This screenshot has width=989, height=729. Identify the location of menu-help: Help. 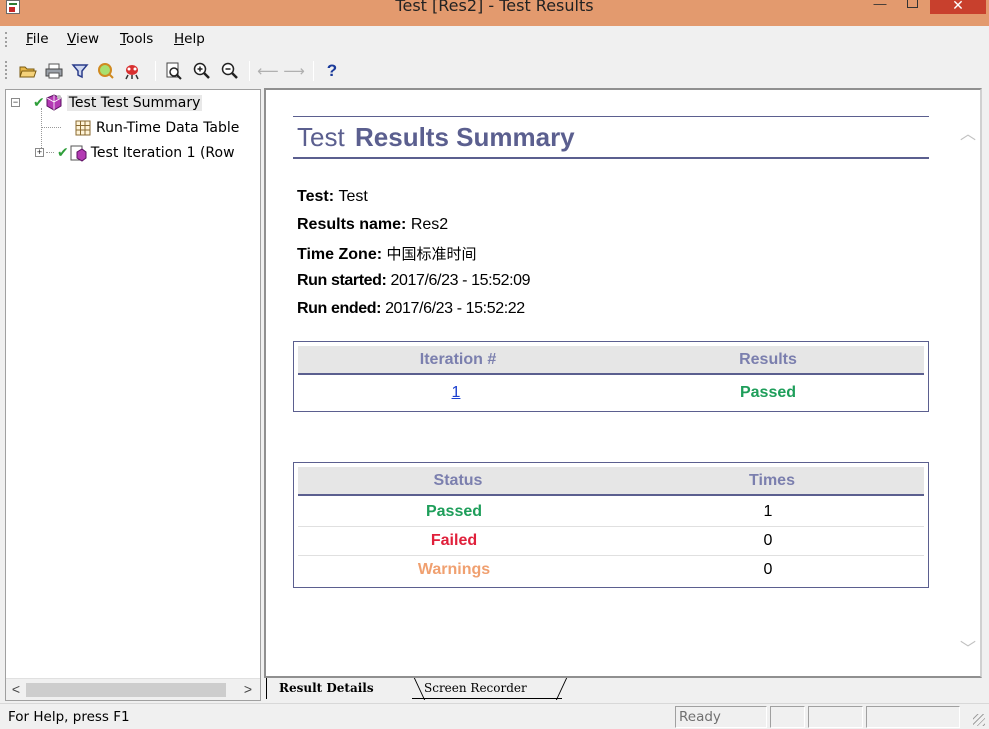
(189, 39).